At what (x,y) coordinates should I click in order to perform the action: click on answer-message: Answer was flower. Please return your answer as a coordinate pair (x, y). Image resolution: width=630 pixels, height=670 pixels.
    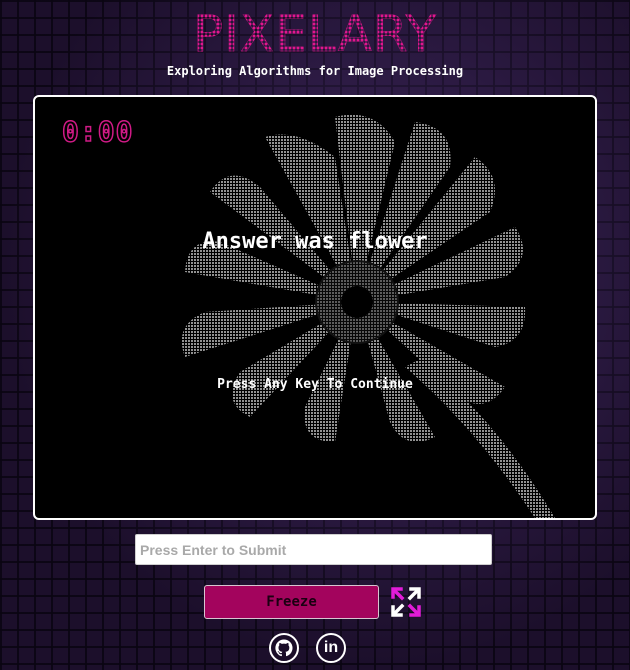
    Looking at the image, I should click on (315, 241).